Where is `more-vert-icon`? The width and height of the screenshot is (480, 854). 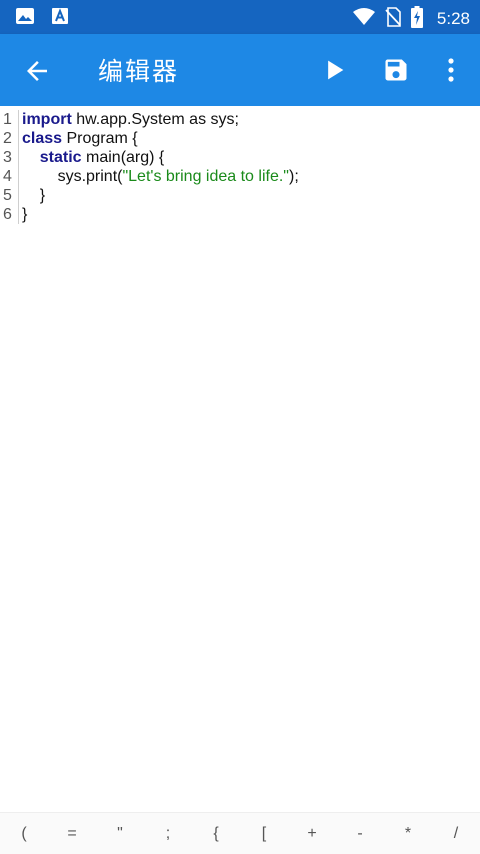 more-vert-icon is located at coordinates (451, 70).